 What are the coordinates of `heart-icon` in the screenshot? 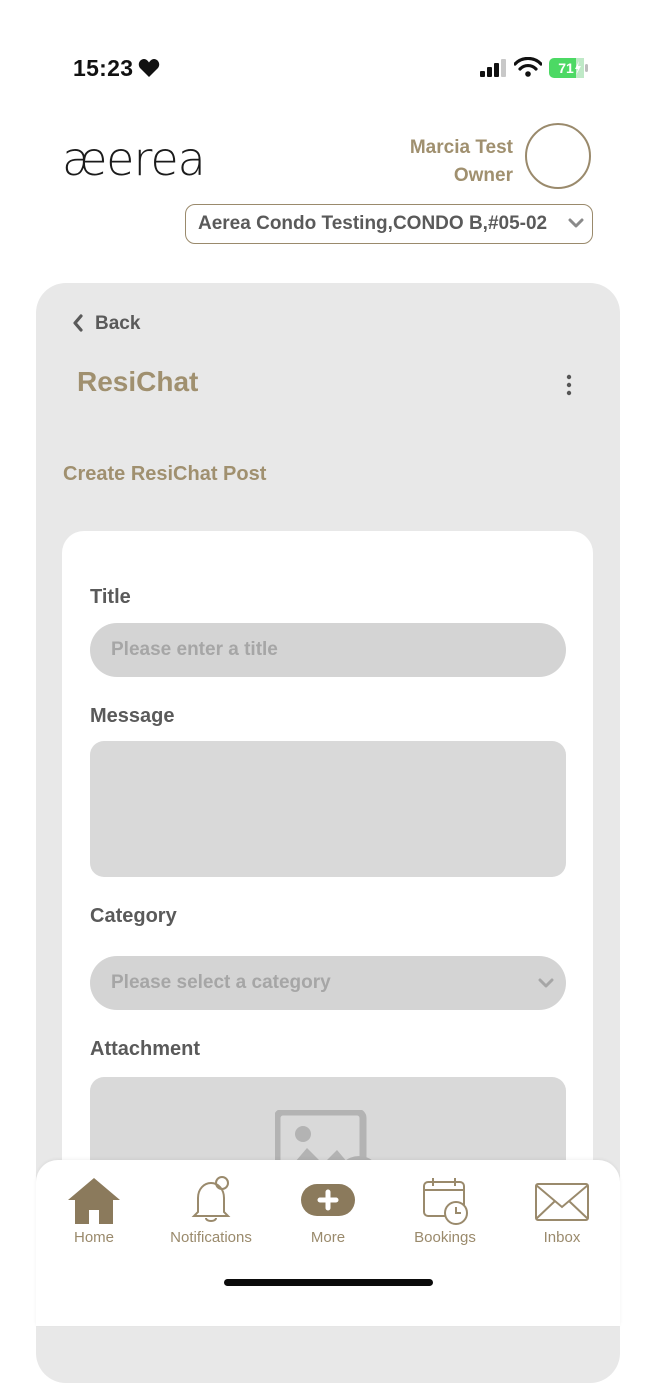 It's located at (149, 68).